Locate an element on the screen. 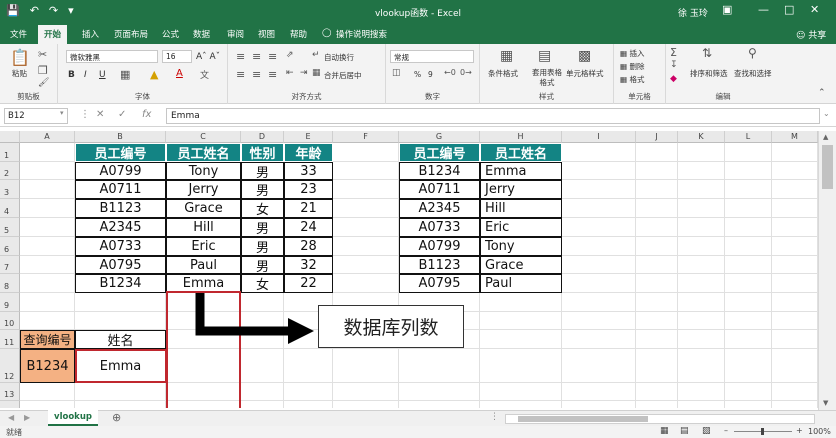 The image size is (836, 438). zoom-slider-thumb is located at coordinates (762, 431).